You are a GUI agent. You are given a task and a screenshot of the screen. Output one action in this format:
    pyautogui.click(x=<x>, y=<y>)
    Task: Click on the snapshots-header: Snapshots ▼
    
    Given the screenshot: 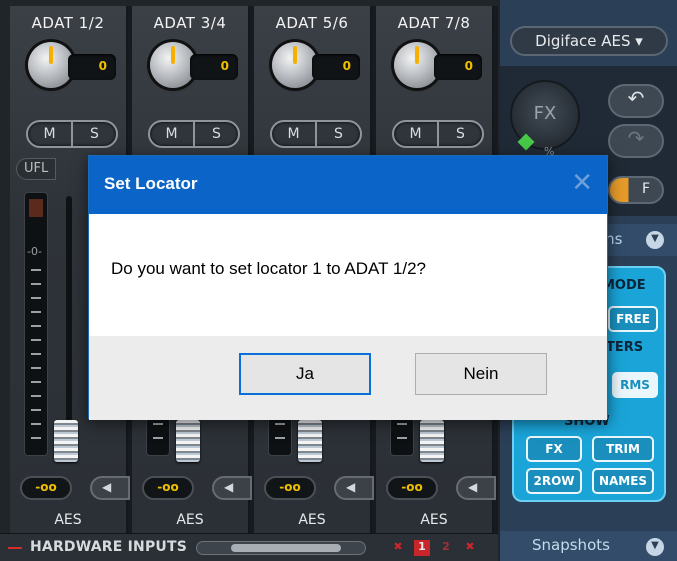 What is the action you would take?
    pyautogui.click(x=588, y=546)
    